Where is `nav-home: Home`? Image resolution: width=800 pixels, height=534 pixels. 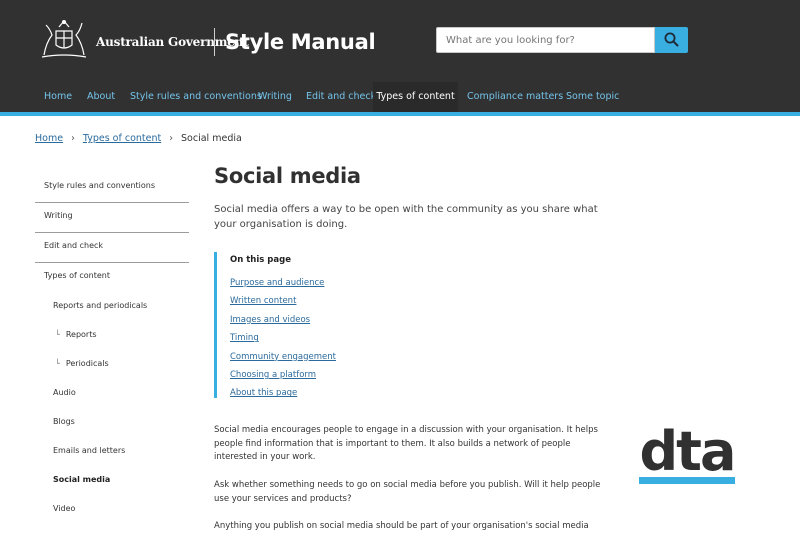
nav-home: Home is located at coordinates (58, 97).